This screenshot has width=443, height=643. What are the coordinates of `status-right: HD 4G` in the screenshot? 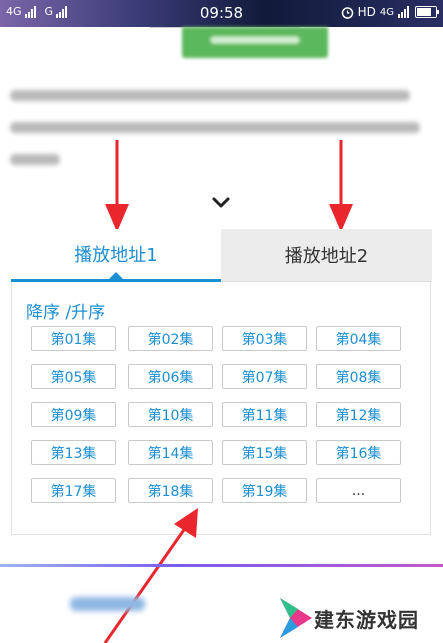 It's located at (390, 12).